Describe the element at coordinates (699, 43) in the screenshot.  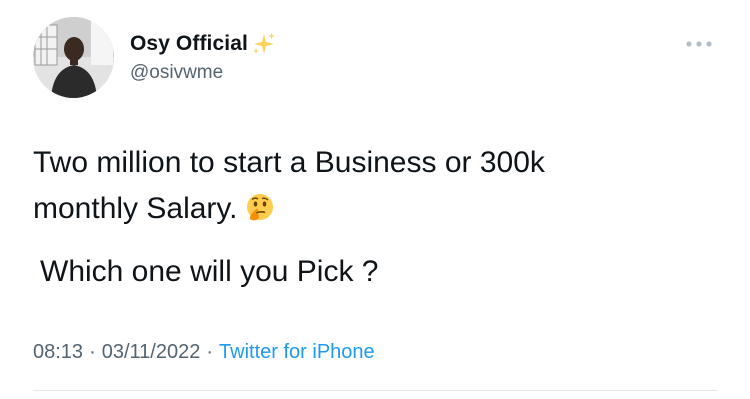
I see `more-options-icon` at that location.